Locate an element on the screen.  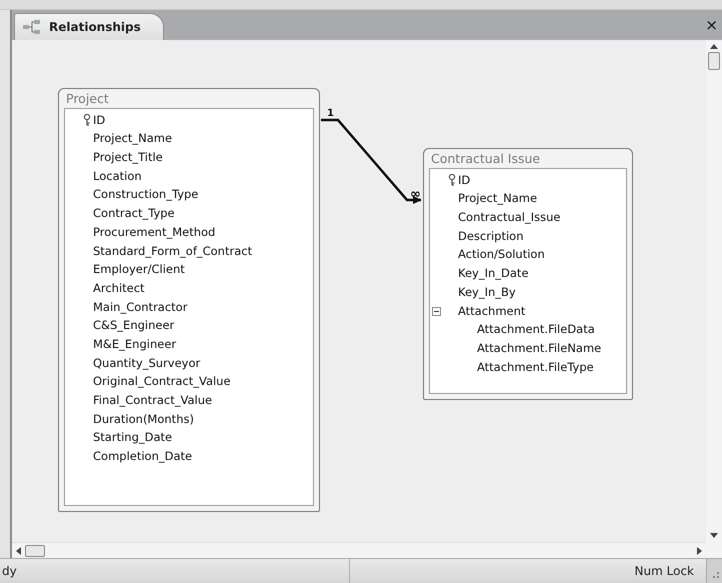
field-name: M&E_Engineer is located at coordinates (134, 345).